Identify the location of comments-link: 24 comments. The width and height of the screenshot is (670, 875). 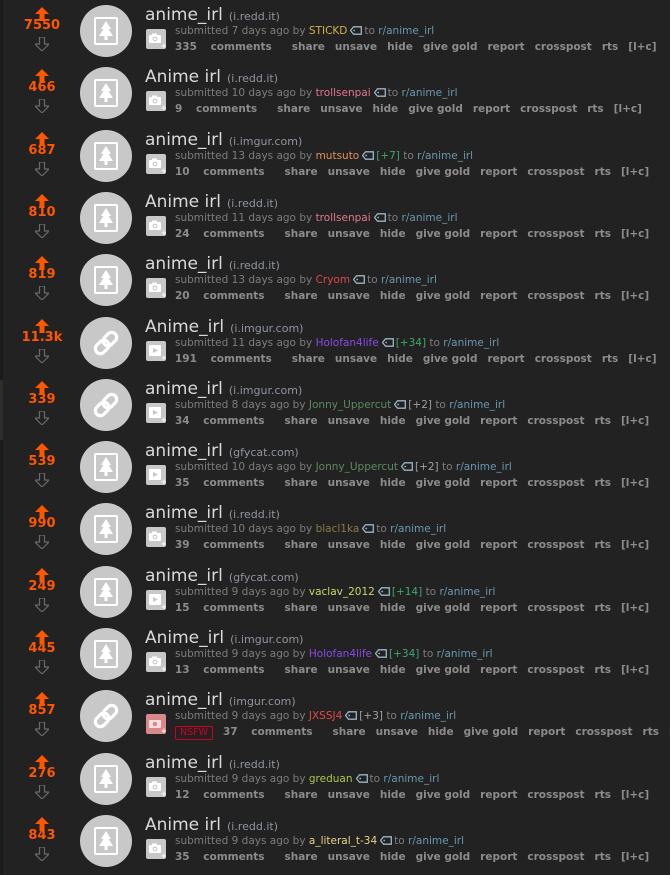
(224, 234).